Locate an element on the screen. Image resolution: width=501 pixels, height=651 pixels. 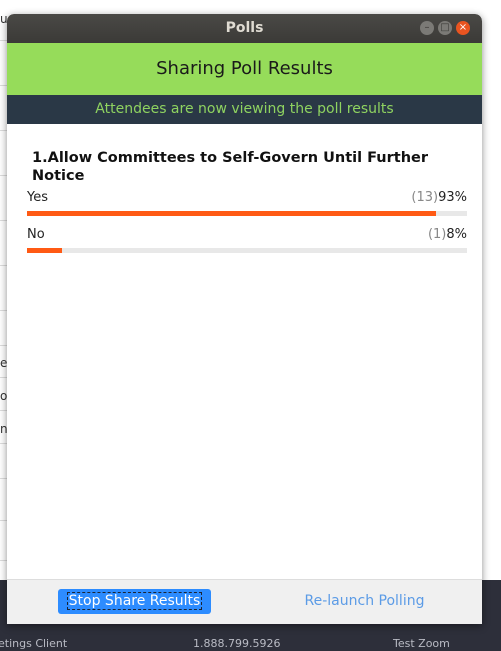
title-bar: Polls – □ × is located at coordinates (244, 28).